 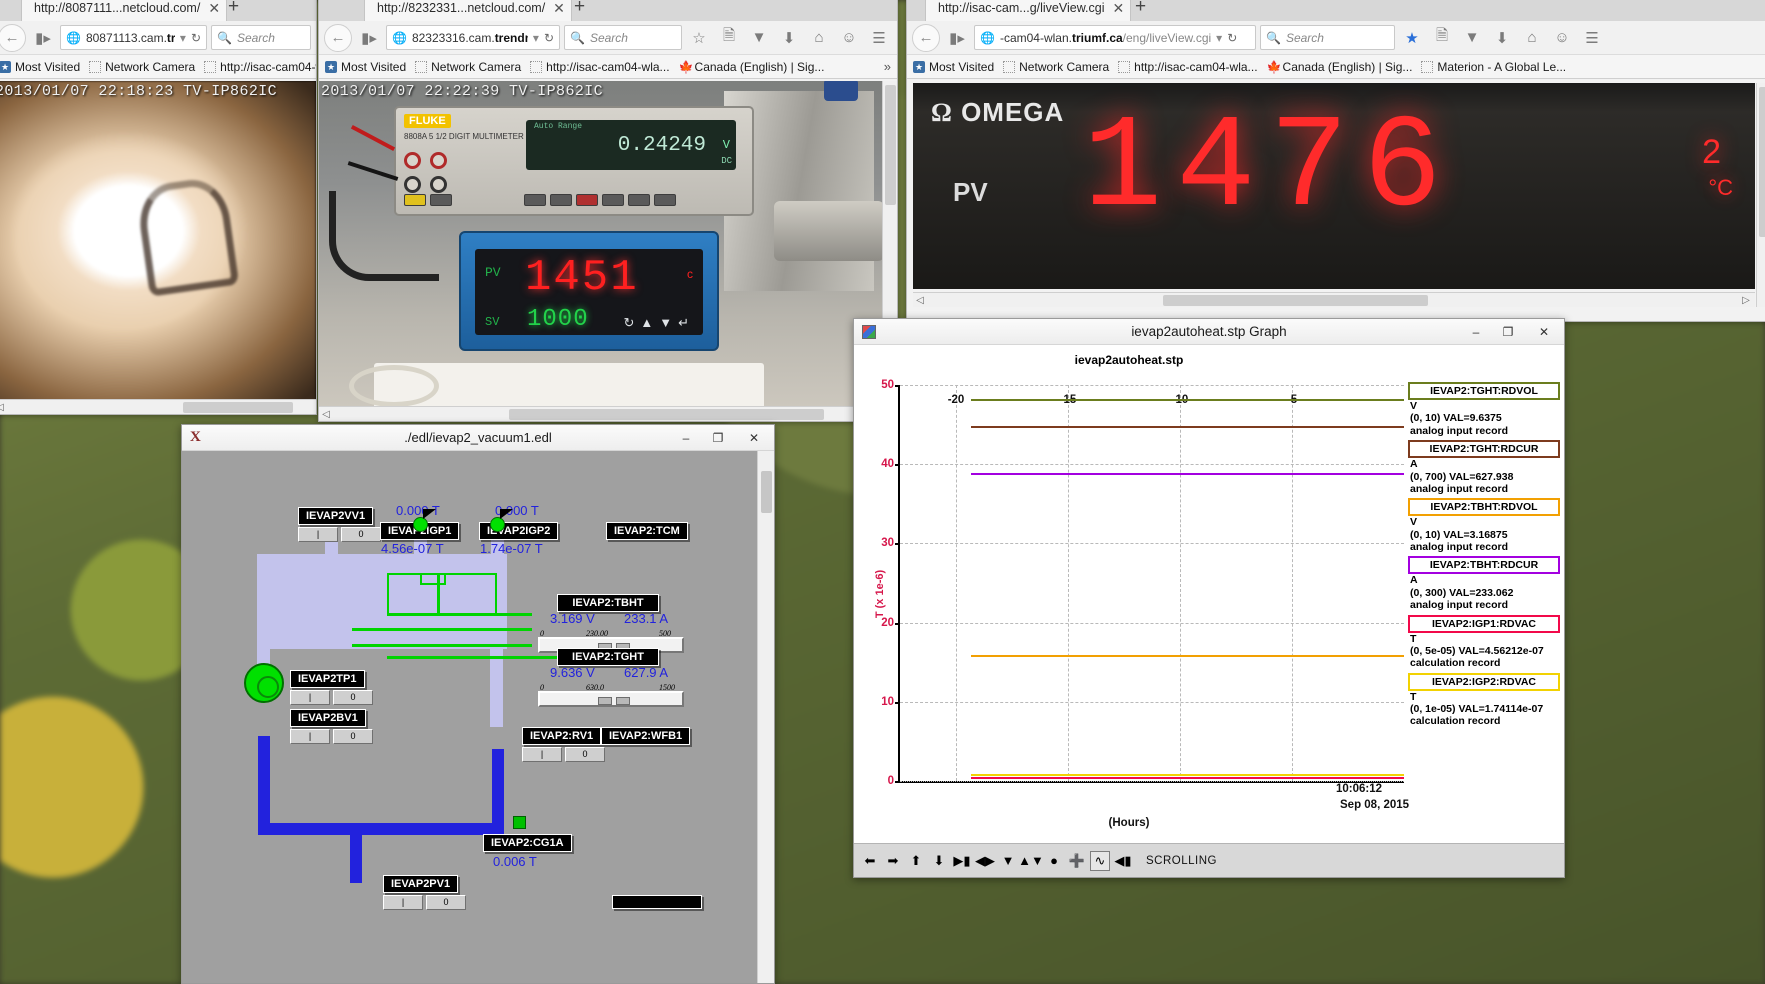 I want to click on graph-titlebar: ievap2autoheat.stp Graph – ❐ ✕, so click(x=1209, y=332).